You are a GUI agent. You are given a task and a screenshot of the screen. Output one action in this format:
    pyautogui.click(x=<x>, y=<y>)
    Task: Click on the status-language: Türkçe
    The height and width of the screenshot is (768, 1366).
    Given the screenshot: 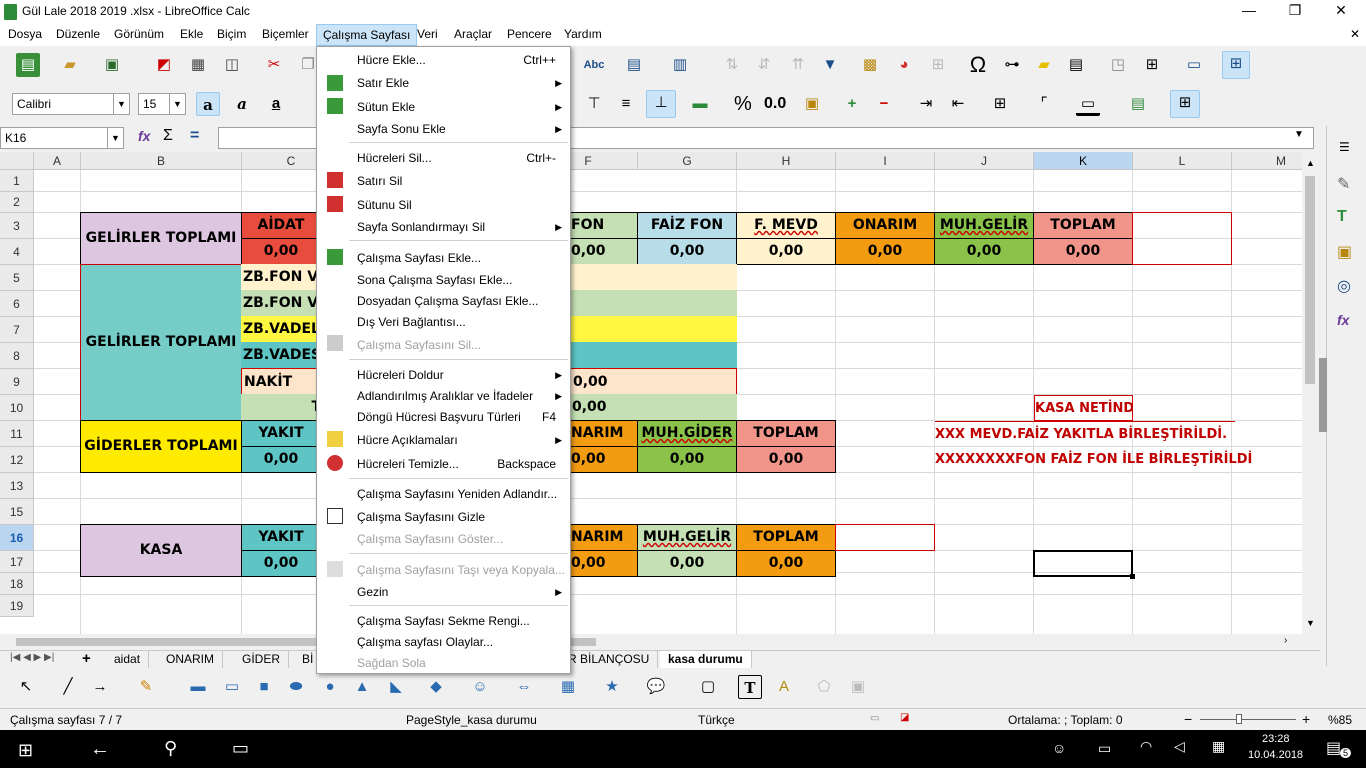 What is the action you would take?
    pyautogui.click(x=716, y=720)
    